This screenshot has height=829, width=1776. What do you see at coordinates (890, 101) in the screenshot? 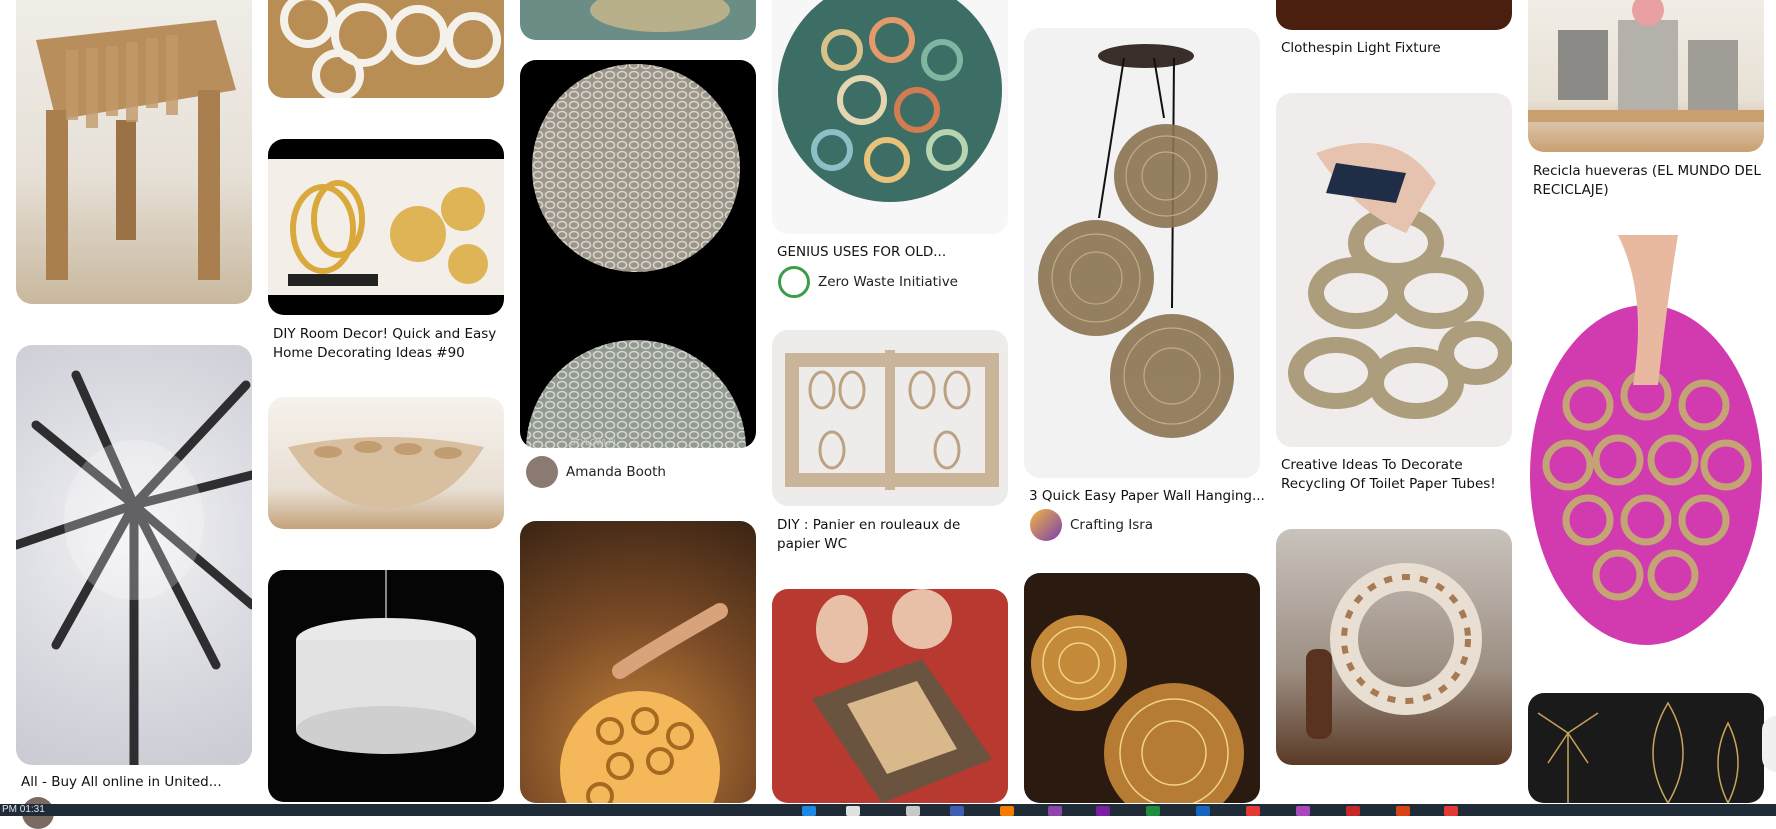
I see `paper-ball-illustration` at bounding box center [890, 101].